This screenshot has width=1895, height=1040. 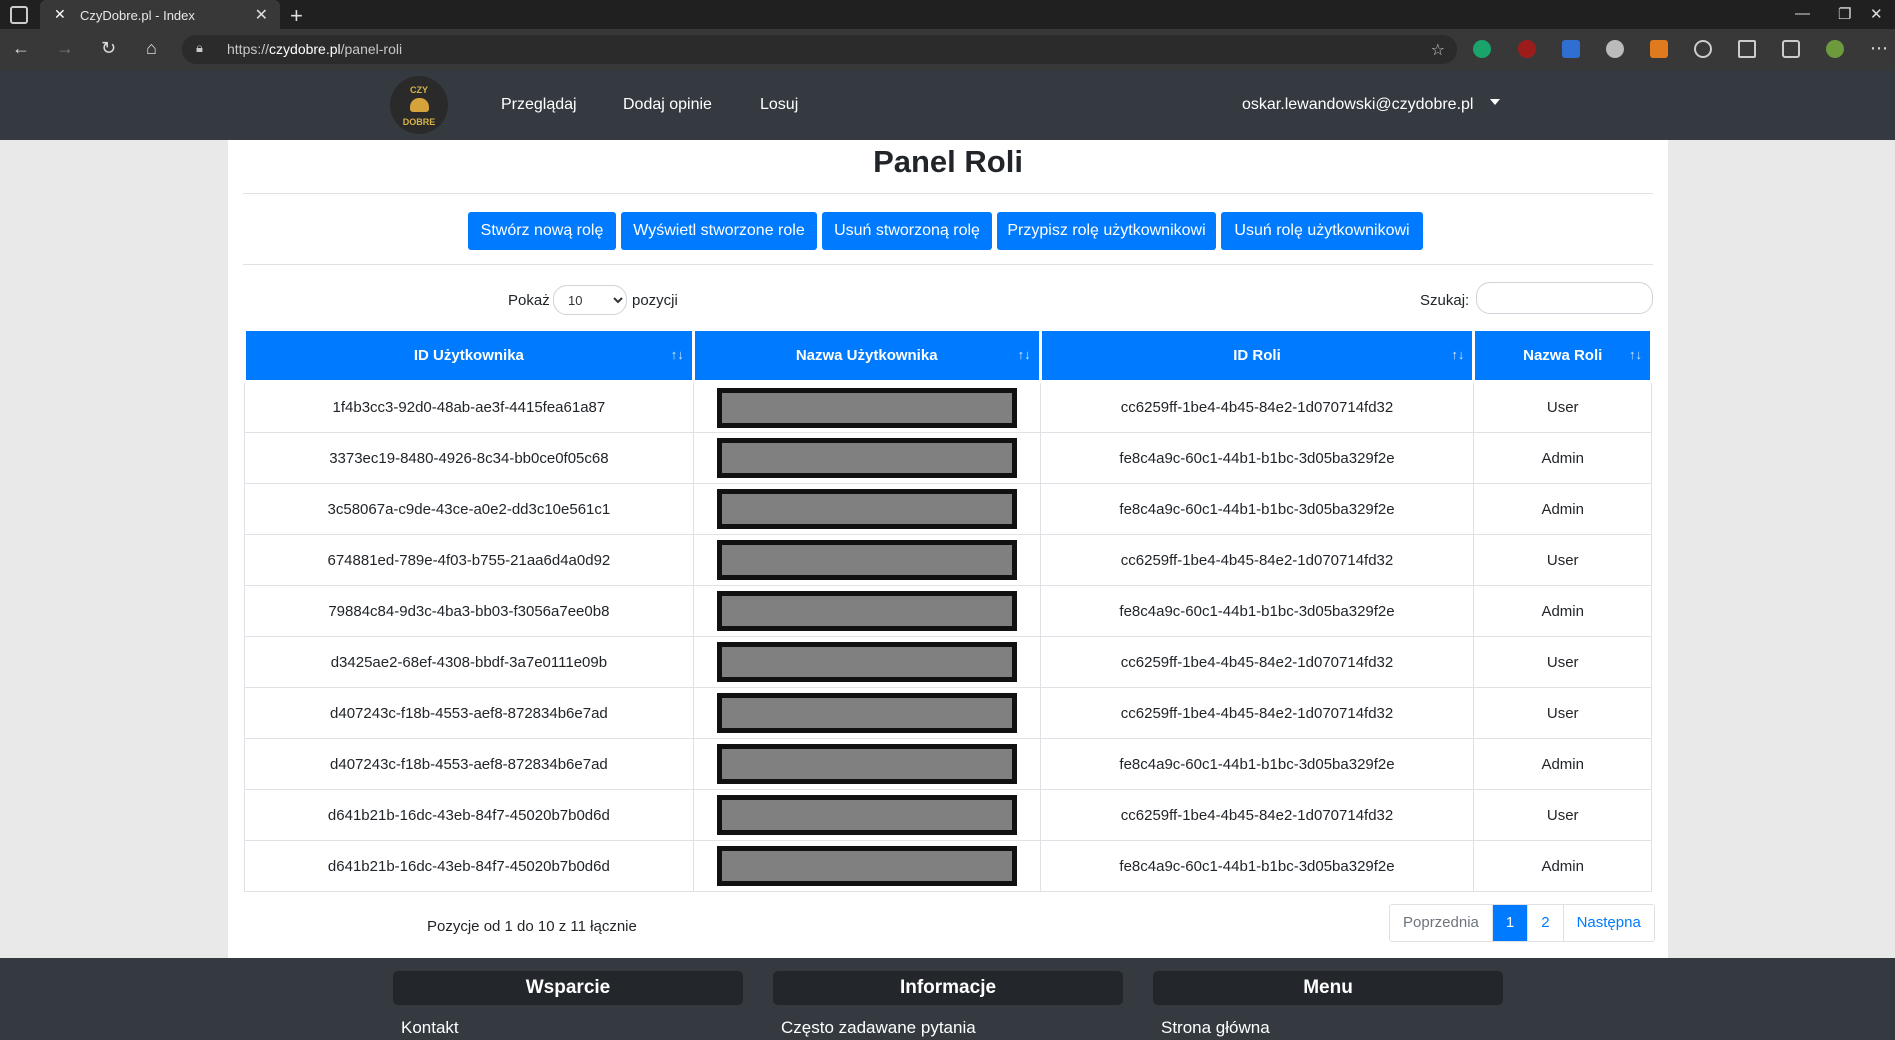 I want to click on extension-gear-icon, so click(x=1615, y=49).